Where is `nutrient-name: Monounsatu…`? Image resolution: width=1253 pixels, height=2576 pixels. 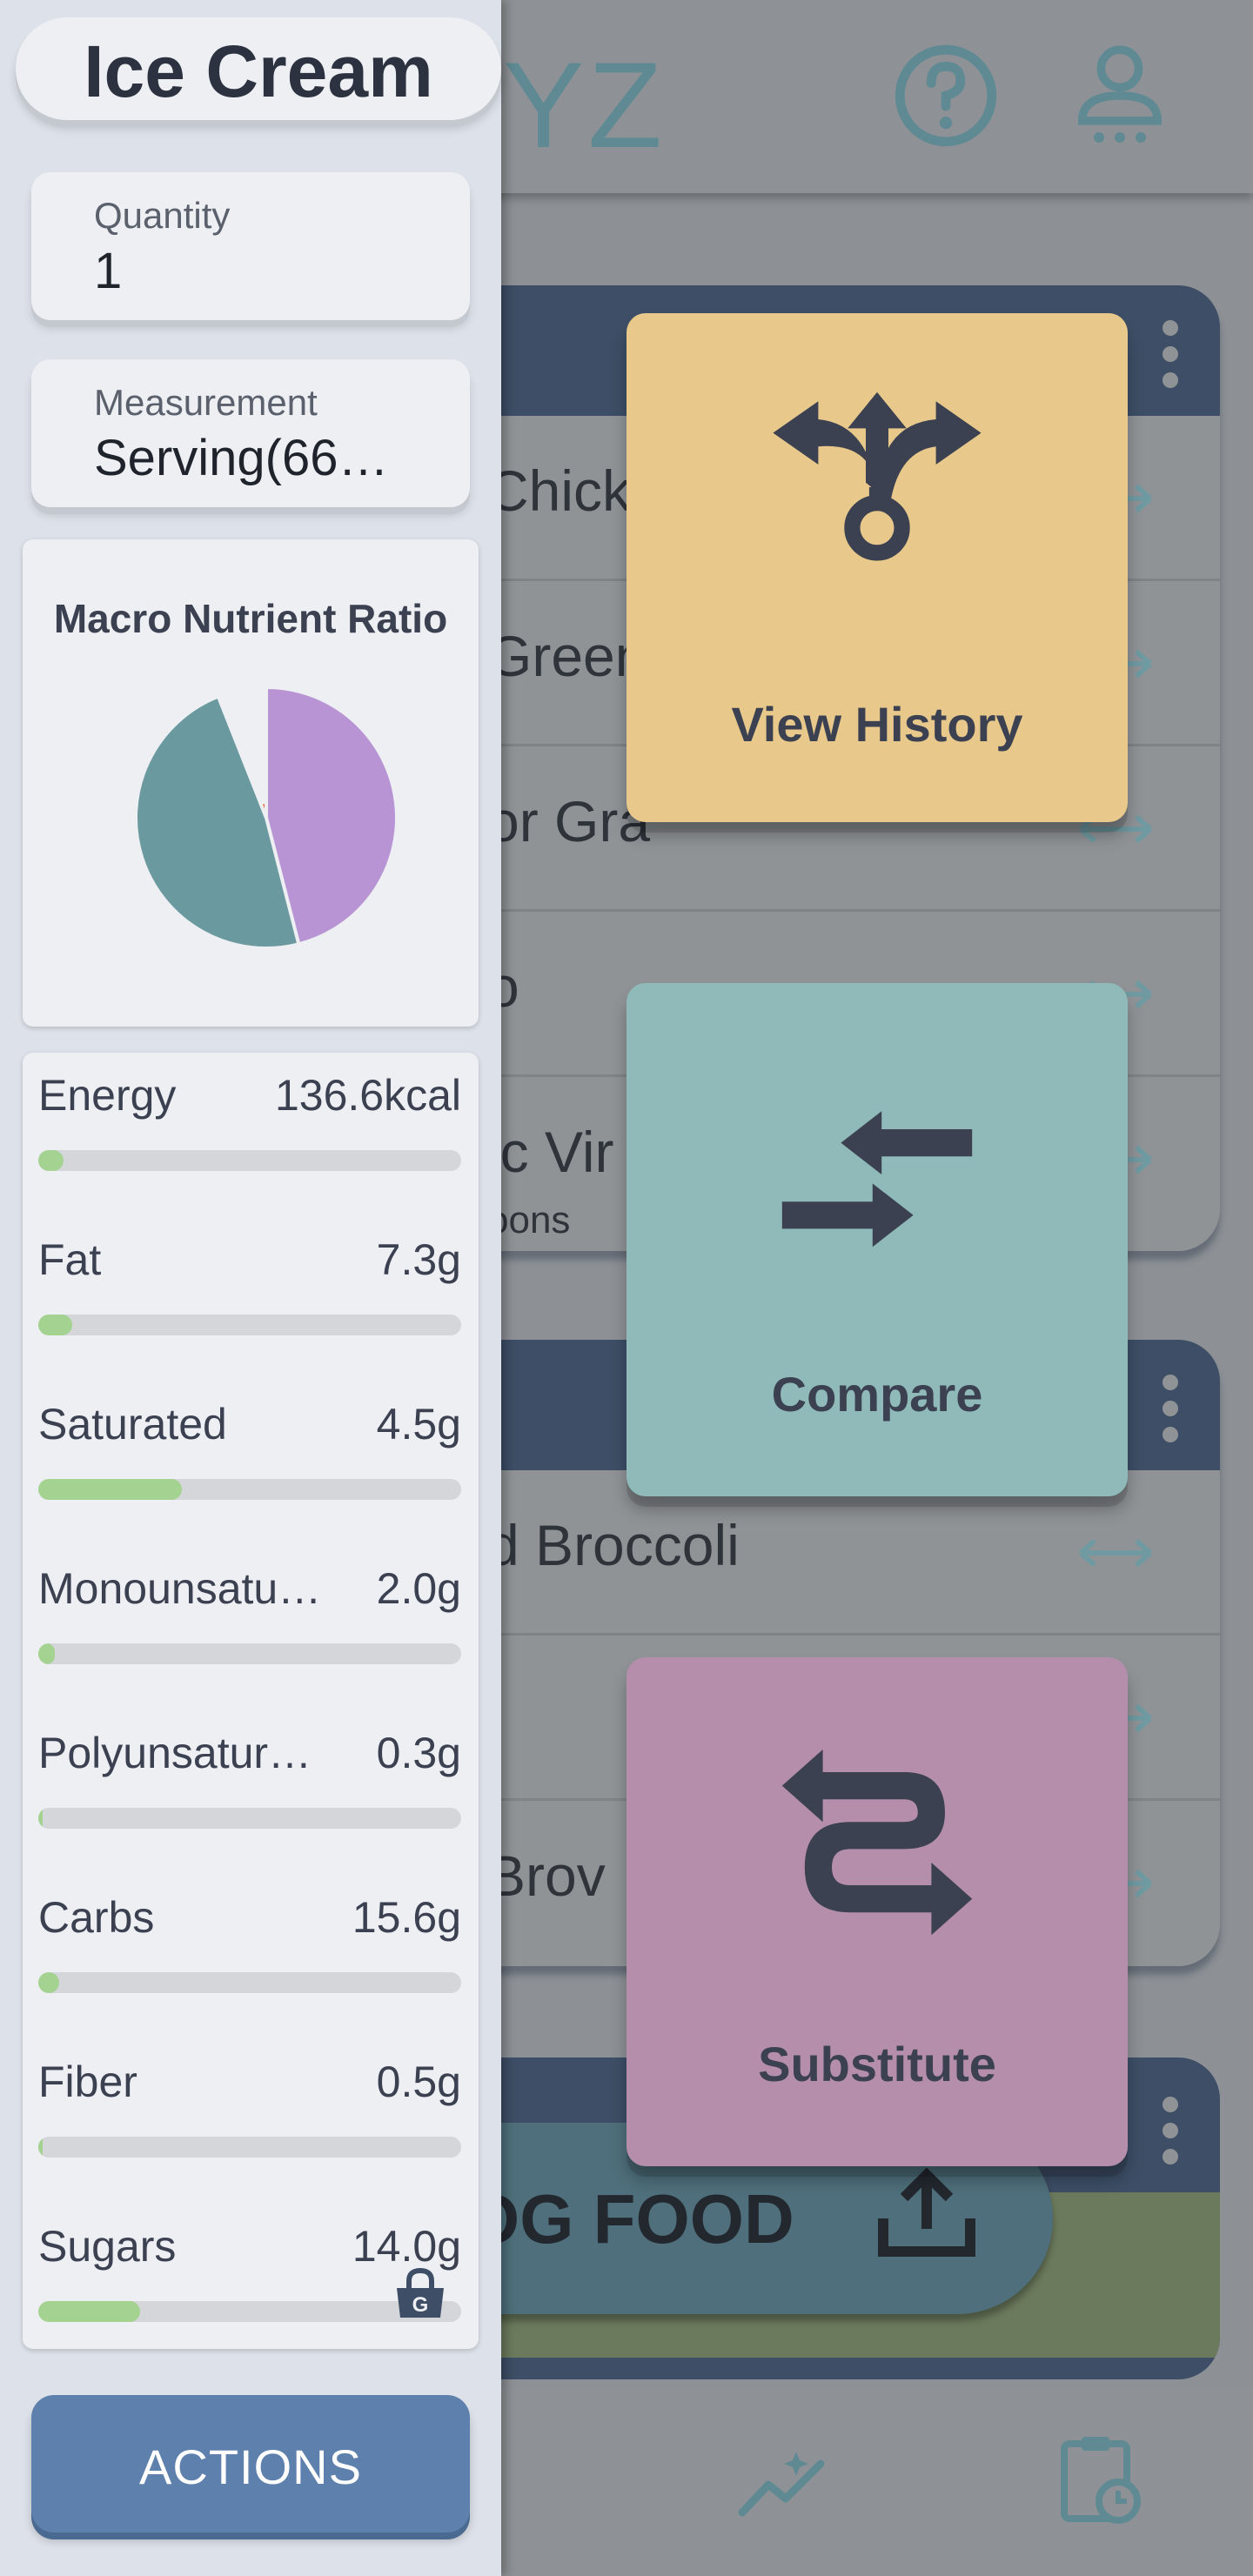
nutrient-name: Monounsatu… is located at coordinates (180, 1588).